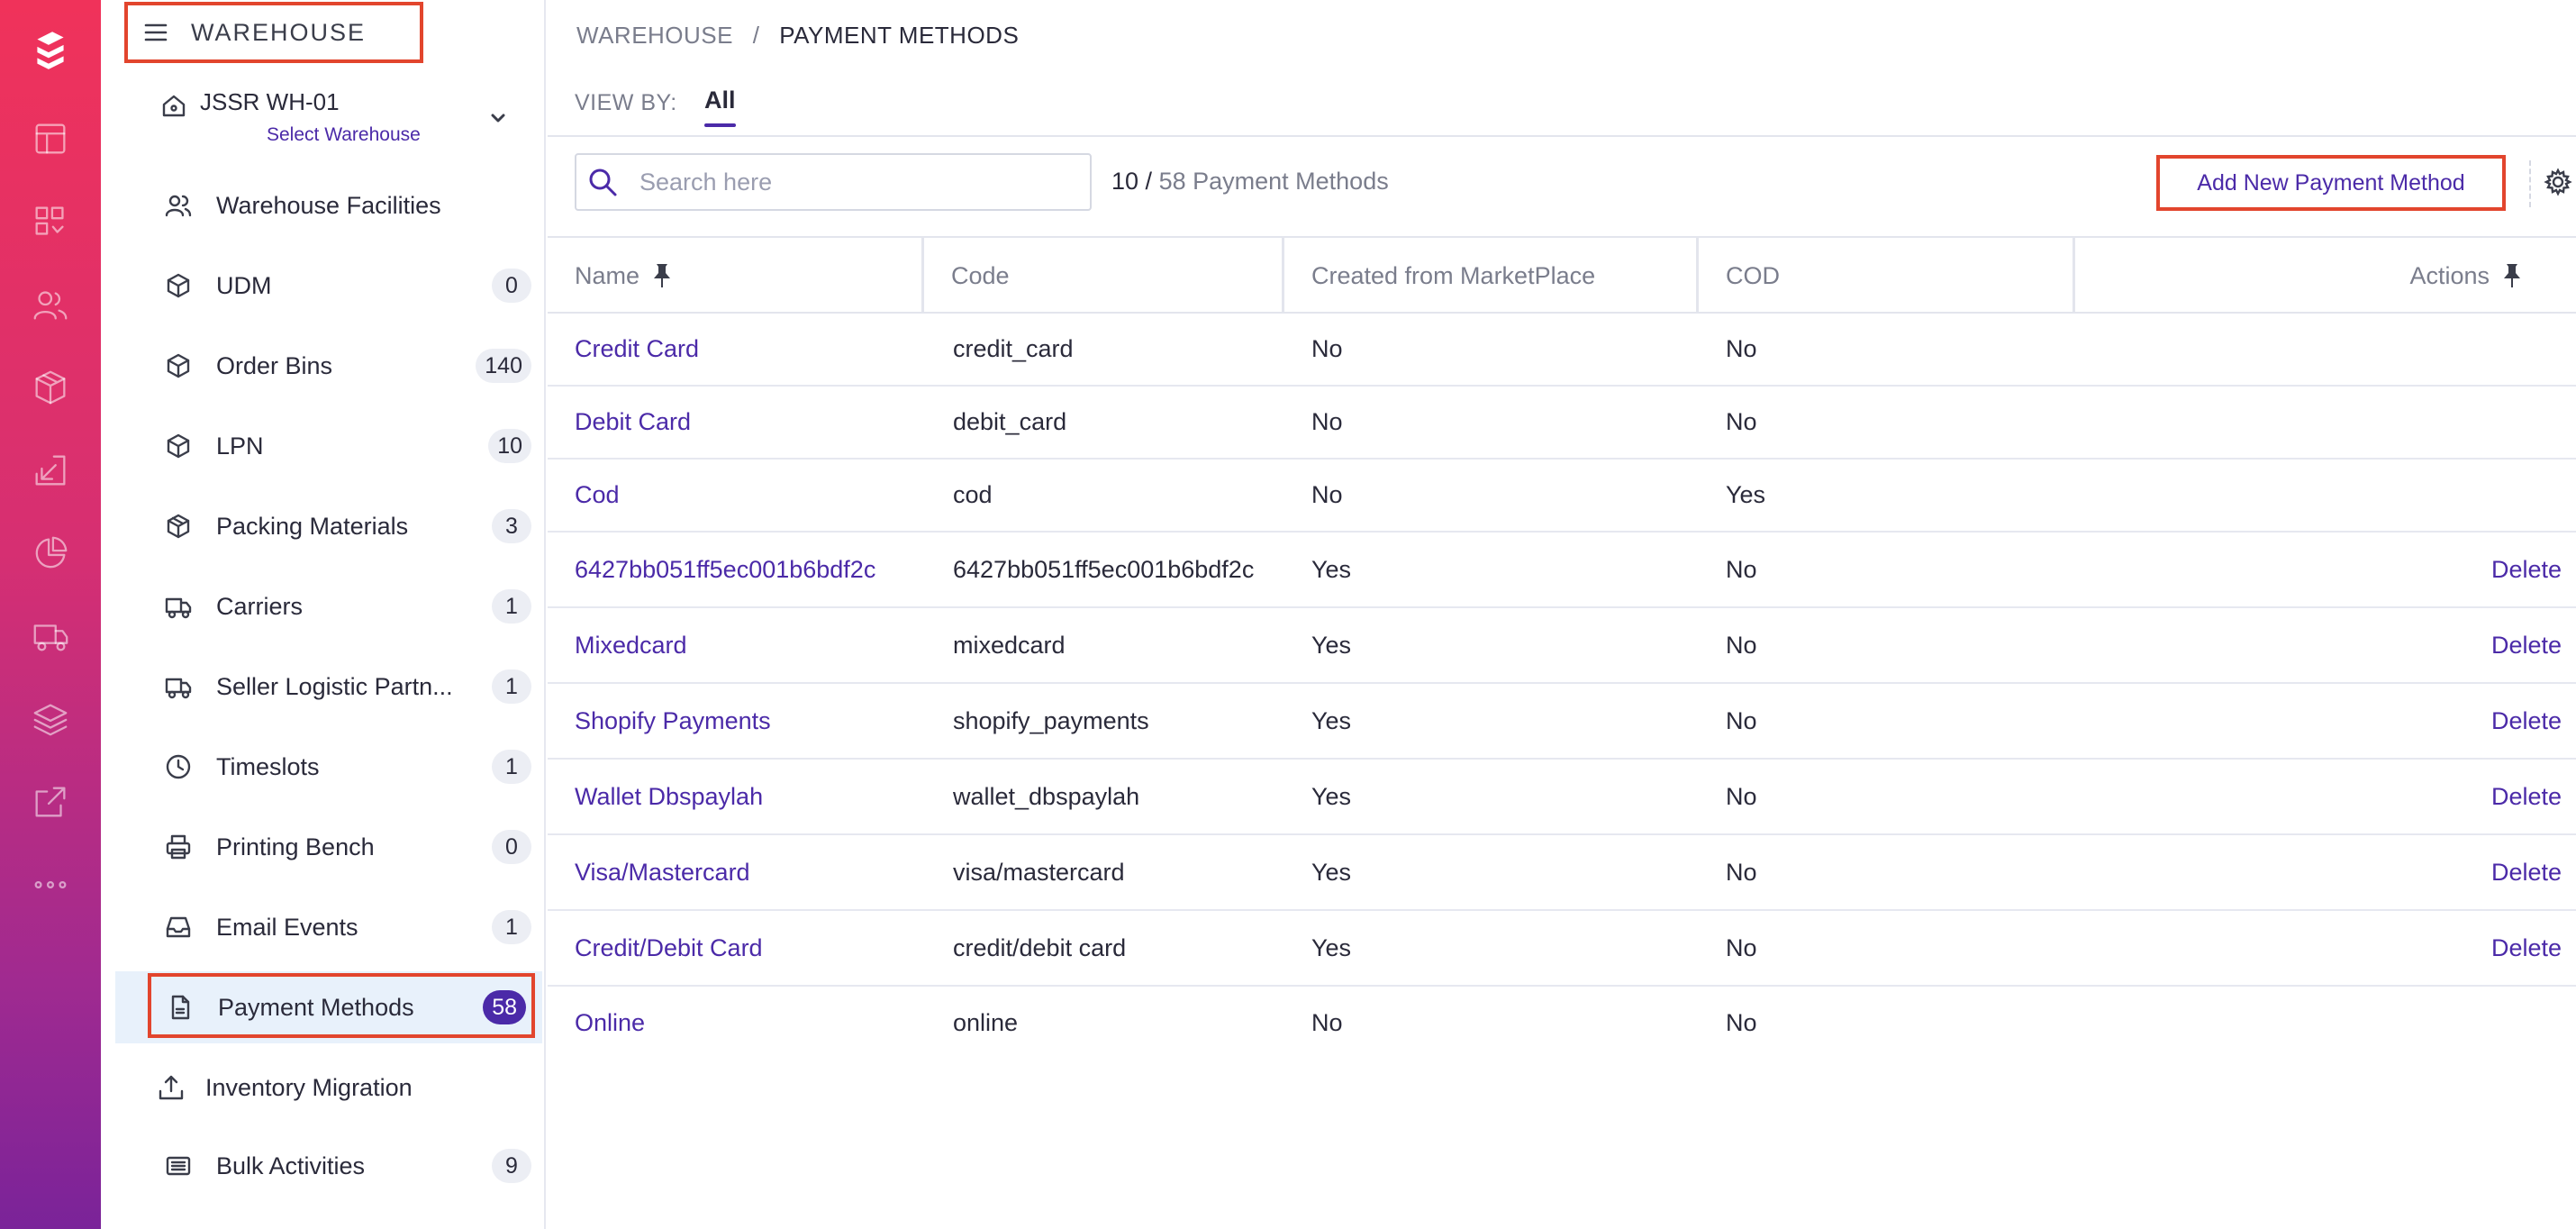 Image resolution: width=2576 pixels, height=1229 pixels. What do you see at coordinates (673, 721) in the screenshot?
I see `payment-name-link: Shopify Payments` at bounding box center [673, 721].